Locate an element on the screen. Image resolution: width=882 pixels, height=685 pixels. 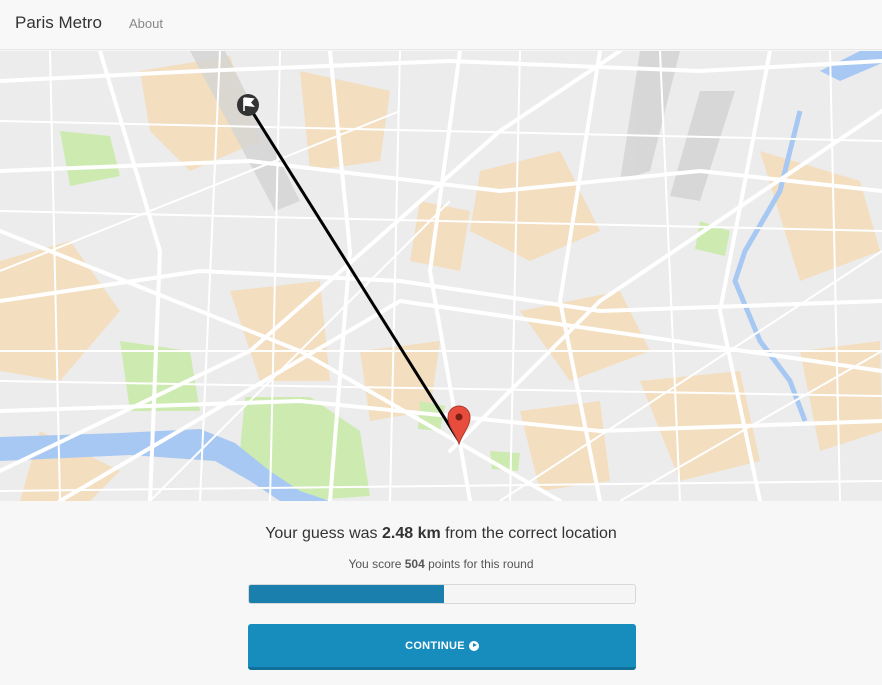
result-prefix: Your guess was is located at coordinates (323, 533).